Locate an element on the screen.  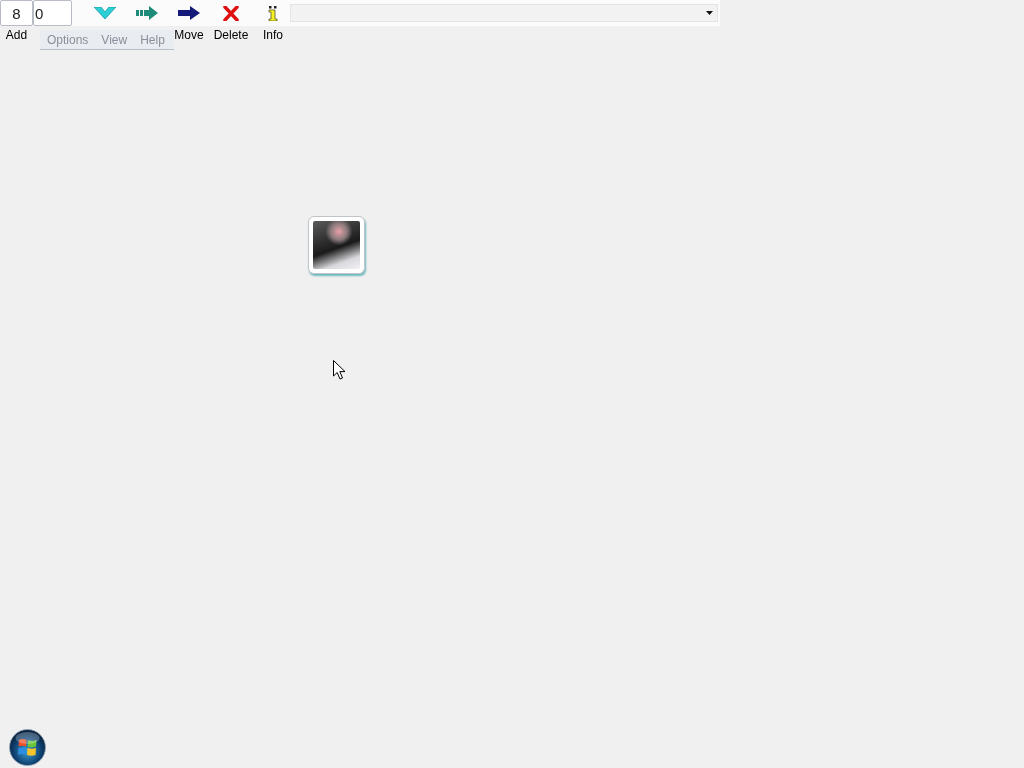
dropdown-caret-icon is located at coordinates (709, 13).